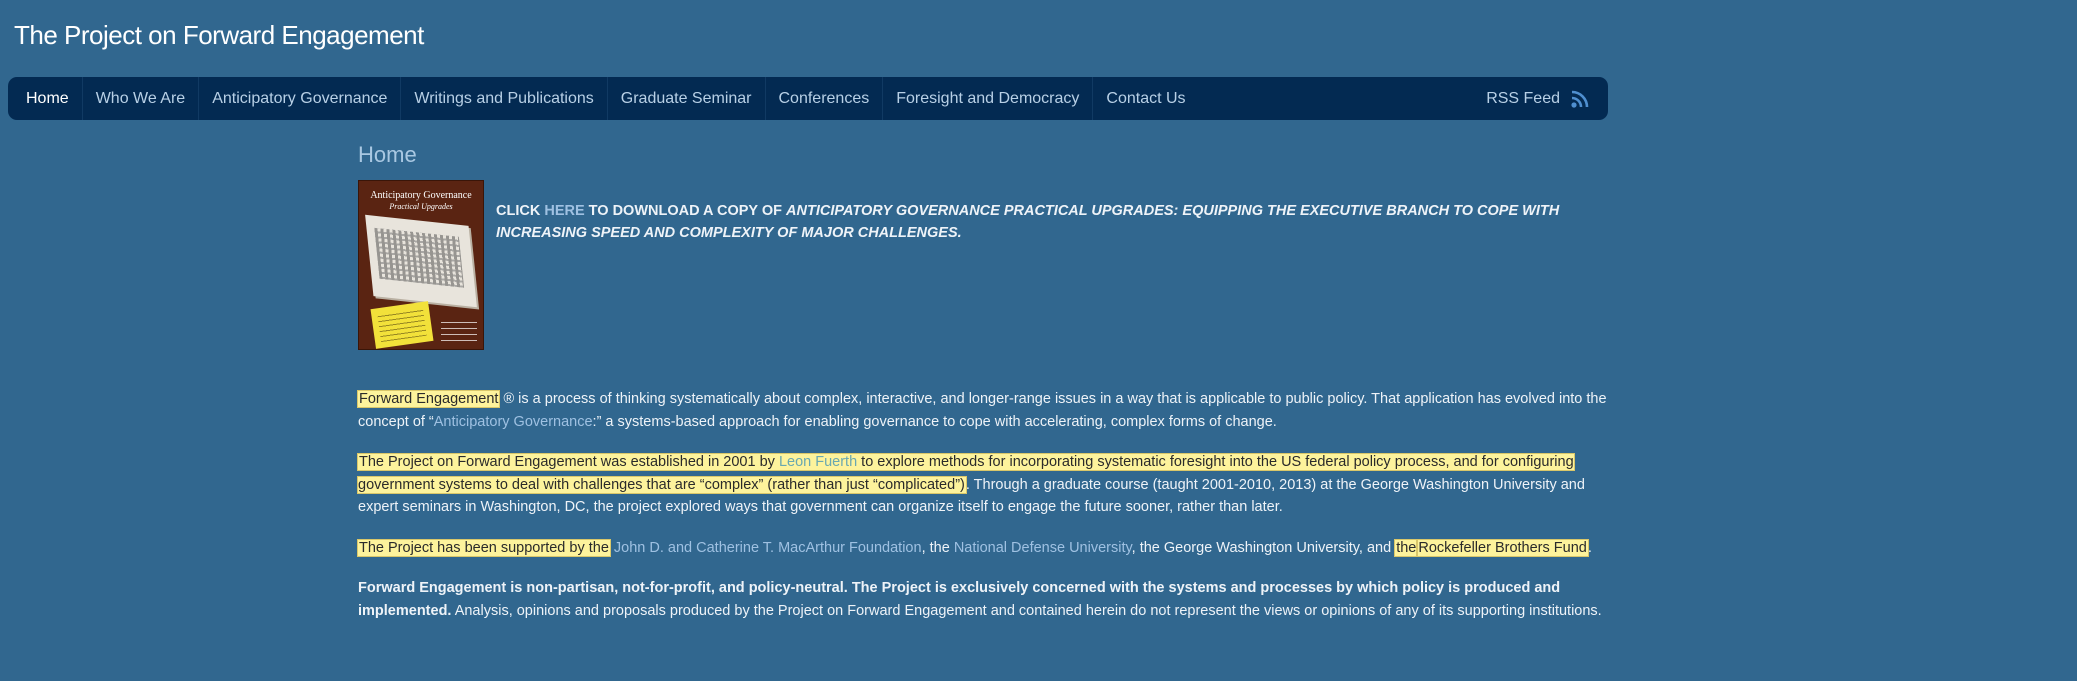  What do you see at coordinates (937, 547) in the screenshot?
I see `supporters-text-1: , the` at bounding box center [937, 547].